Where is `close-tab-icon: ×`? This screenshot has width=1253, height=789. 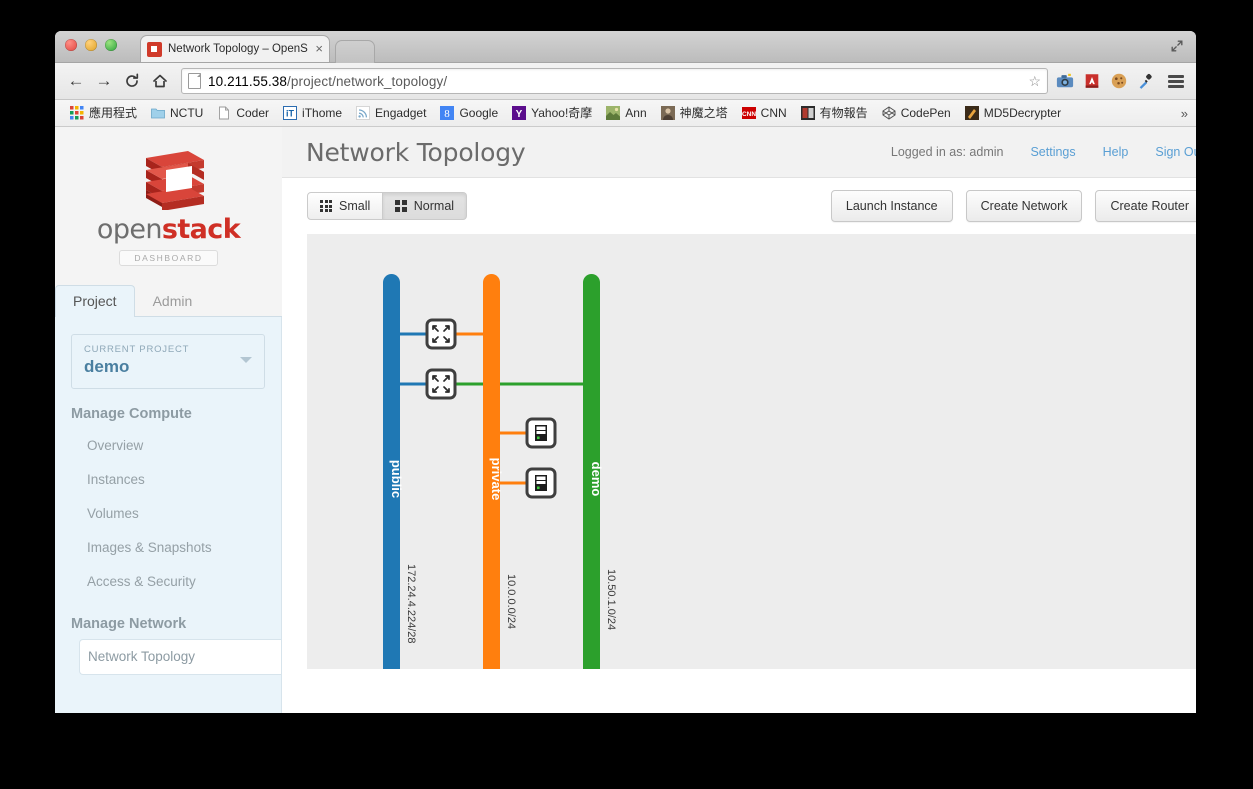
close-tab-icon: × is located at coordinates (319, 48).